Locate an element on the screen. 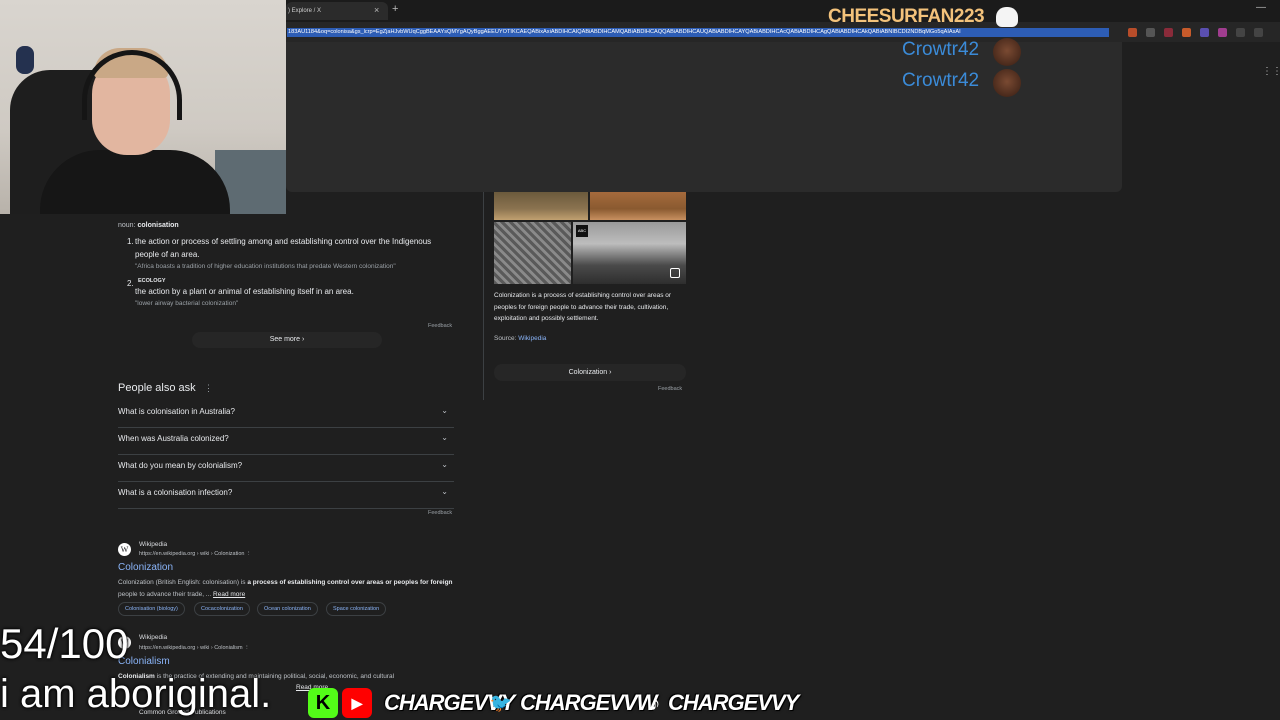  see-more-button: See more › is located at coordinates (287, 340).